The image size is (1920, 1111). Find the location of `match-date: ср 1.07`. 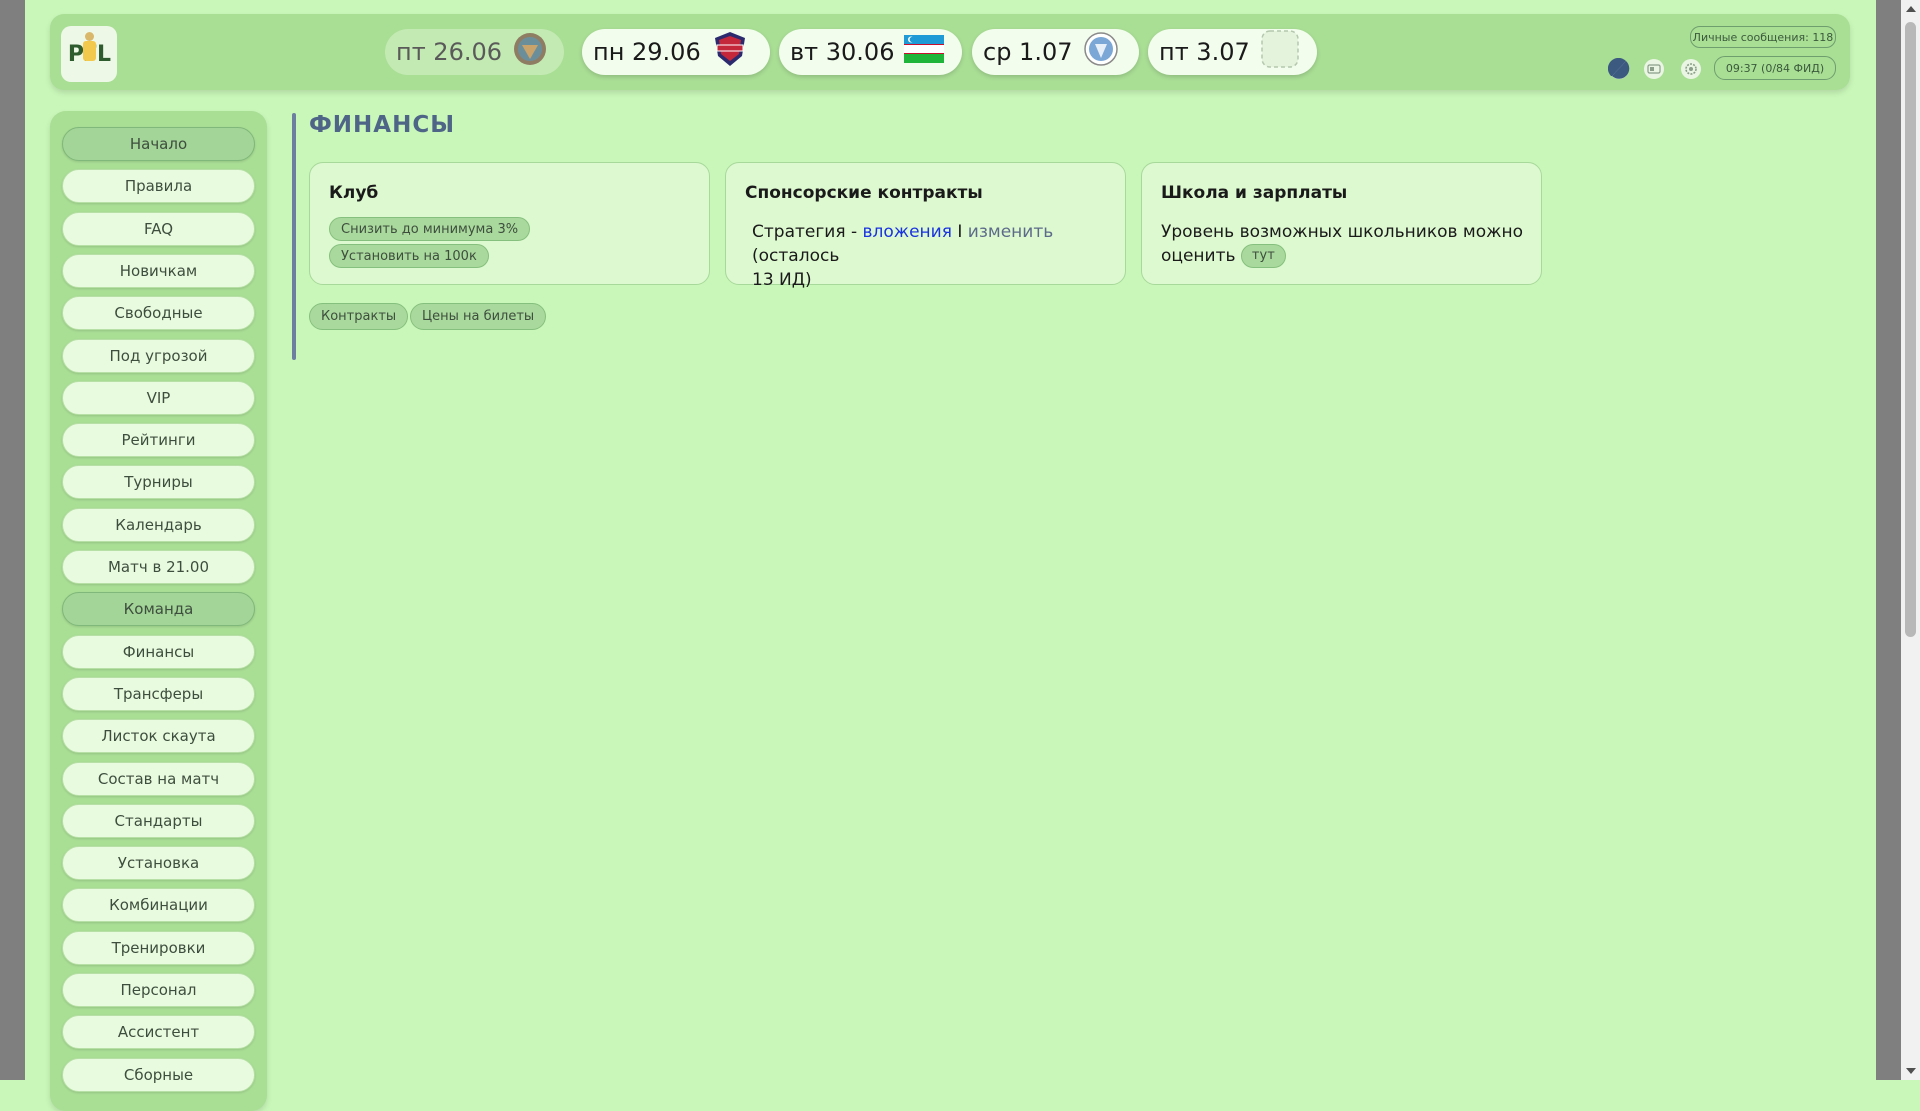

match-date: ср 1.07 is located at coordinates (1028, 52).